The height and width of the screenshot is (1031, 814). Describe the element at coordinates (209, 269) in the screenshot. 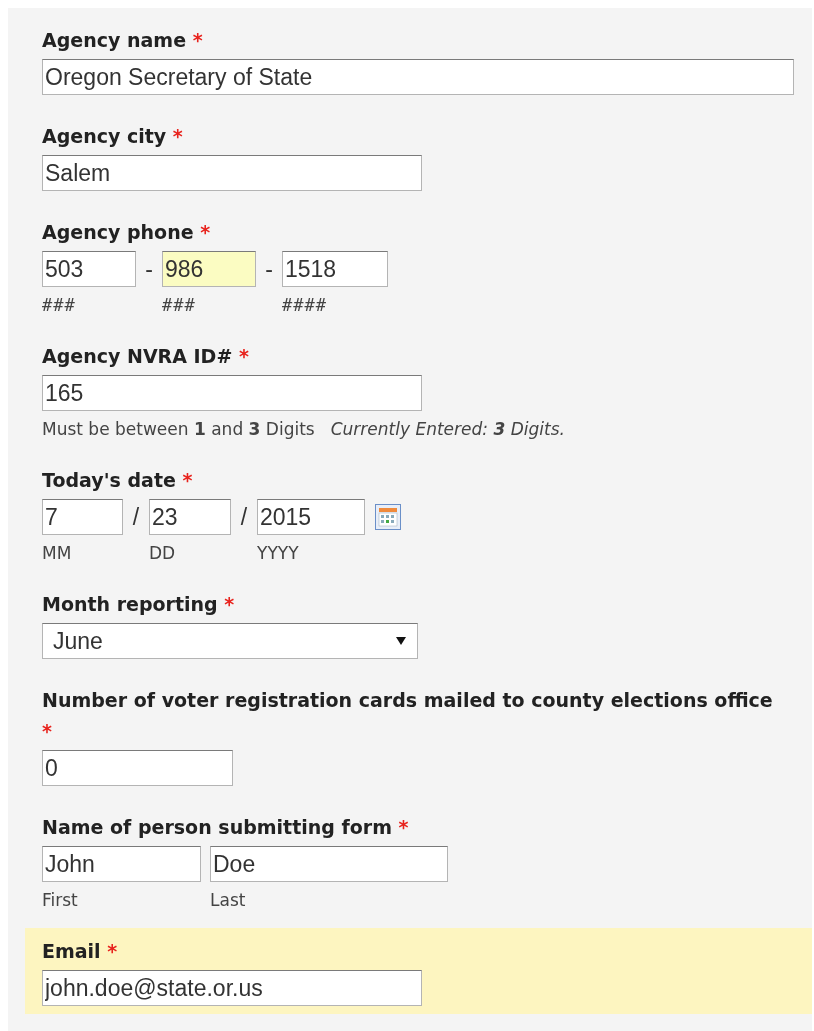

I see `input-field: 986` at that location.